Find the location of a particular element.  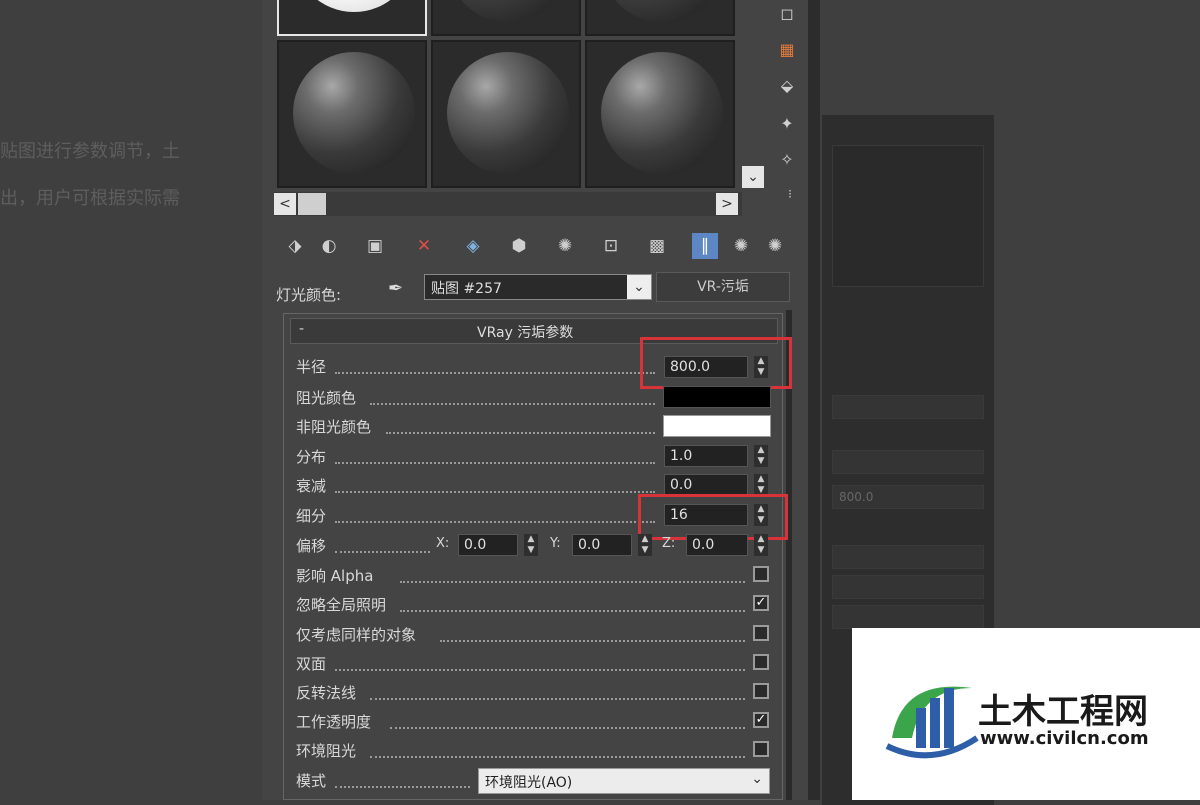

falloff-field: 0.0 is located at coordinates (706, 485).